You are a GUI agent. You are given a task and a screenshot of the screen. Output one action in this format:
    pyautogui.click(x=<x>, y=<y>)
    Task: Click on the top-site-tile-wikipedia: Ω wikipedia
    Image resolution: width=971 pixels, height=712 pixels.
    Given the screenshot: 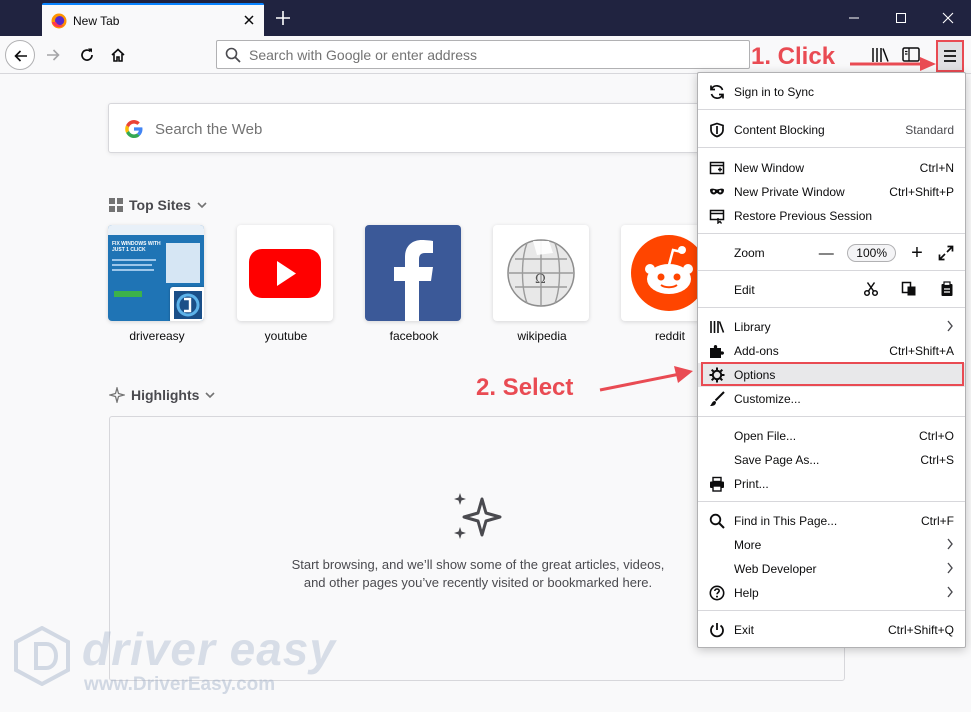 What is the action you would take?
    pyautogui.click(x=542, y=284)
    